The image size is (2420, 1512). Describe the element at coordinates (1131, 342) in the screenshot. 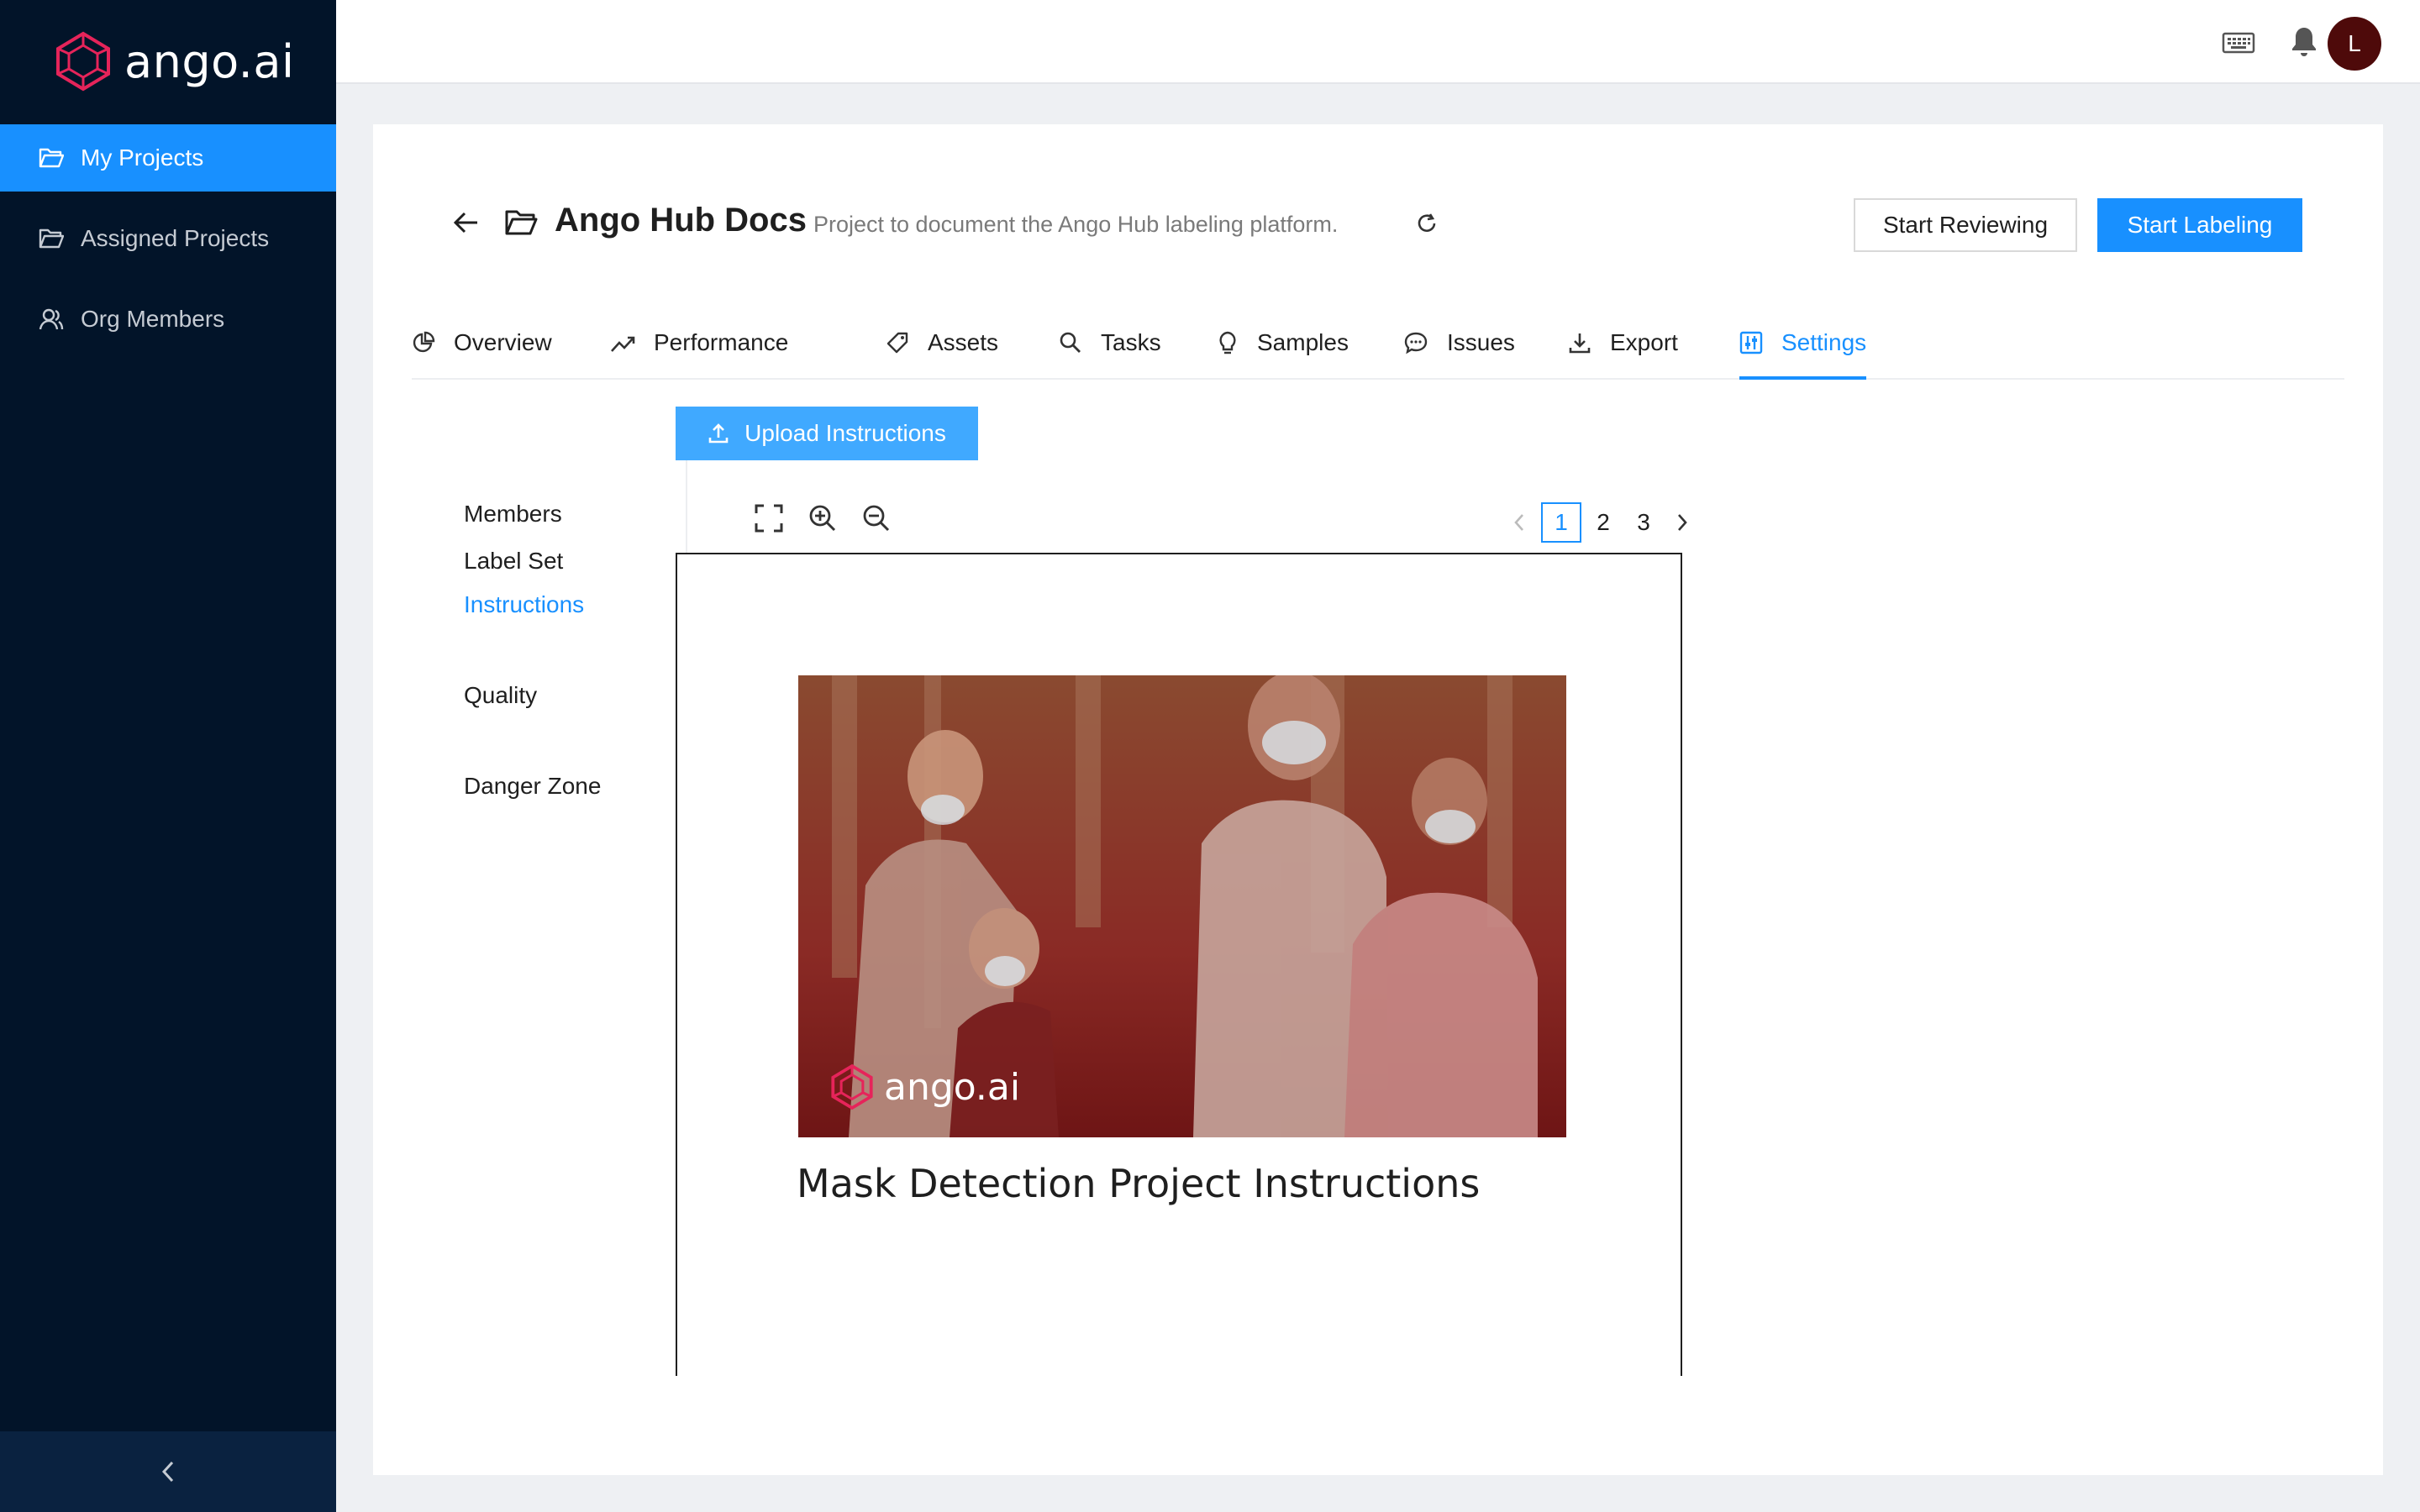

I see `tab-label: Tasks` at that location.